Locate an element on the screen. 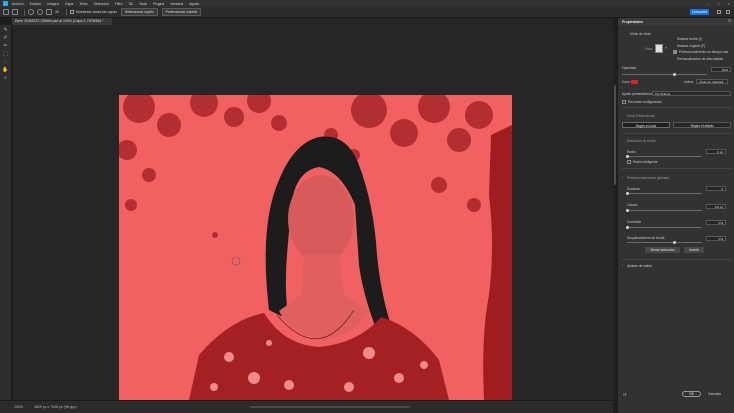  radius-label: Radio is located at coordinates (631, 152).